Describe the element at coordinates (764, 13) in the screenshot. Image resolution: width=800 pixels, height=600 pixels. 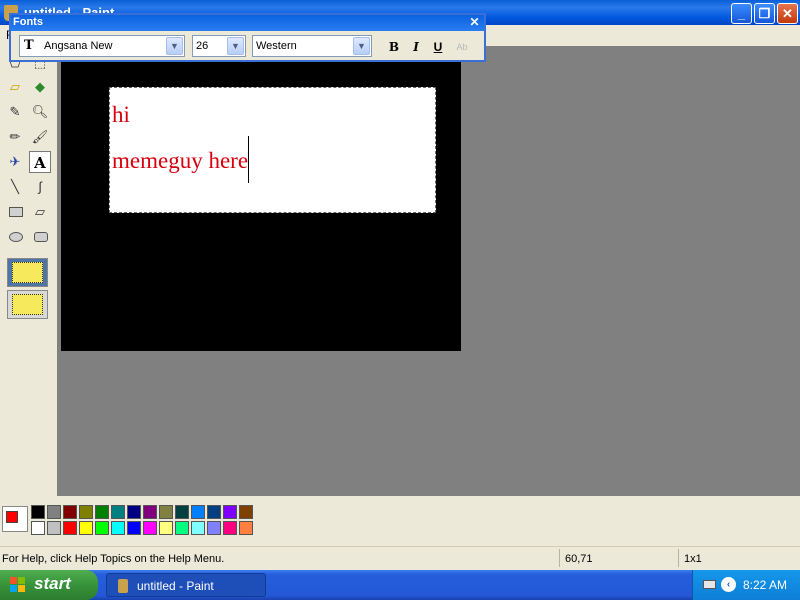
I see `restore-button: ❐` at that location.